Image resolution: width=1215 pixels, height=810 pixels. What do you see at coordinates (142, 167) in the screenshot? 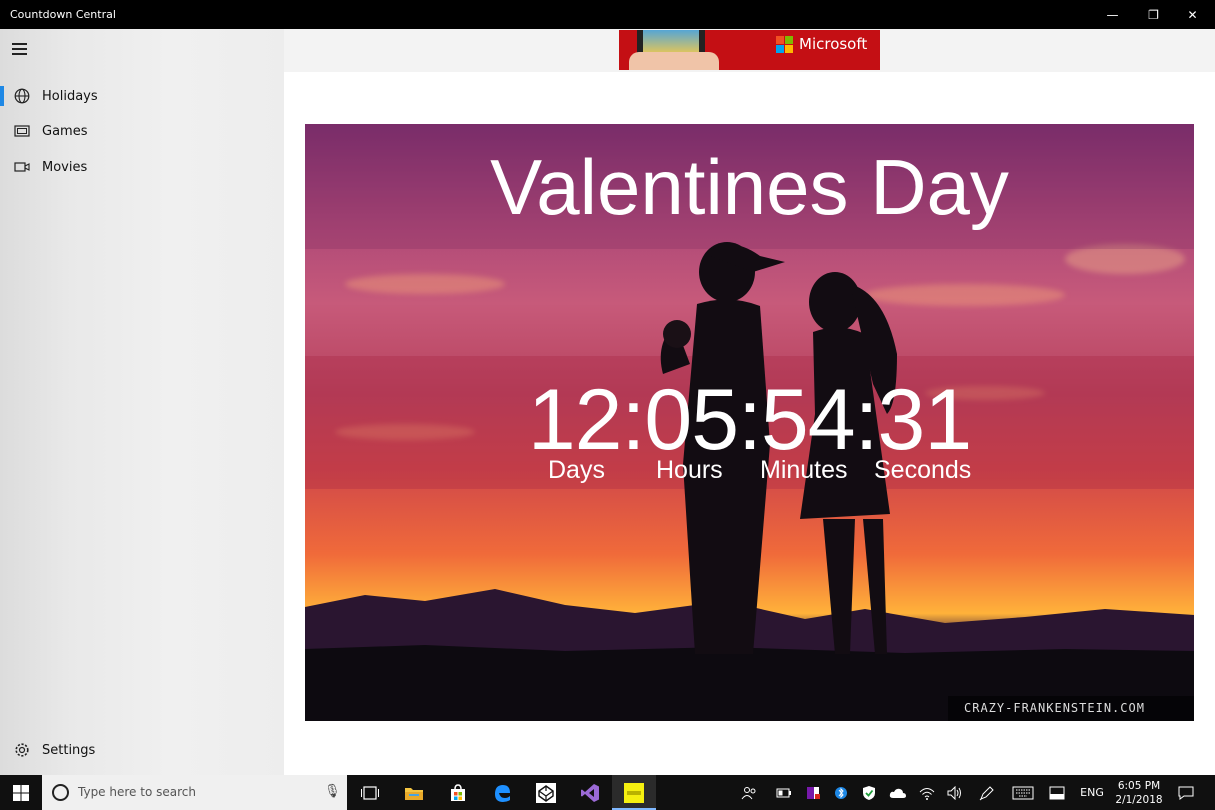
I see `sidebar-item-movies: Movies` at bounding box center [142, 167].